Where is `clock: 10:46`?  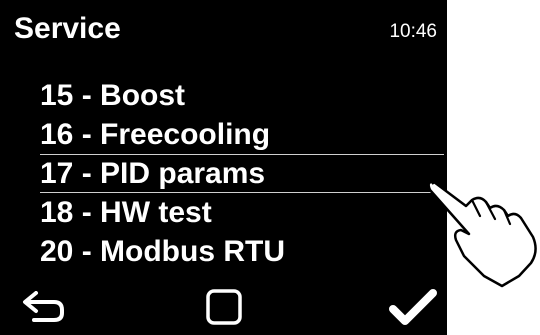 clock: 10:46 is located at coordinates (413, 31).